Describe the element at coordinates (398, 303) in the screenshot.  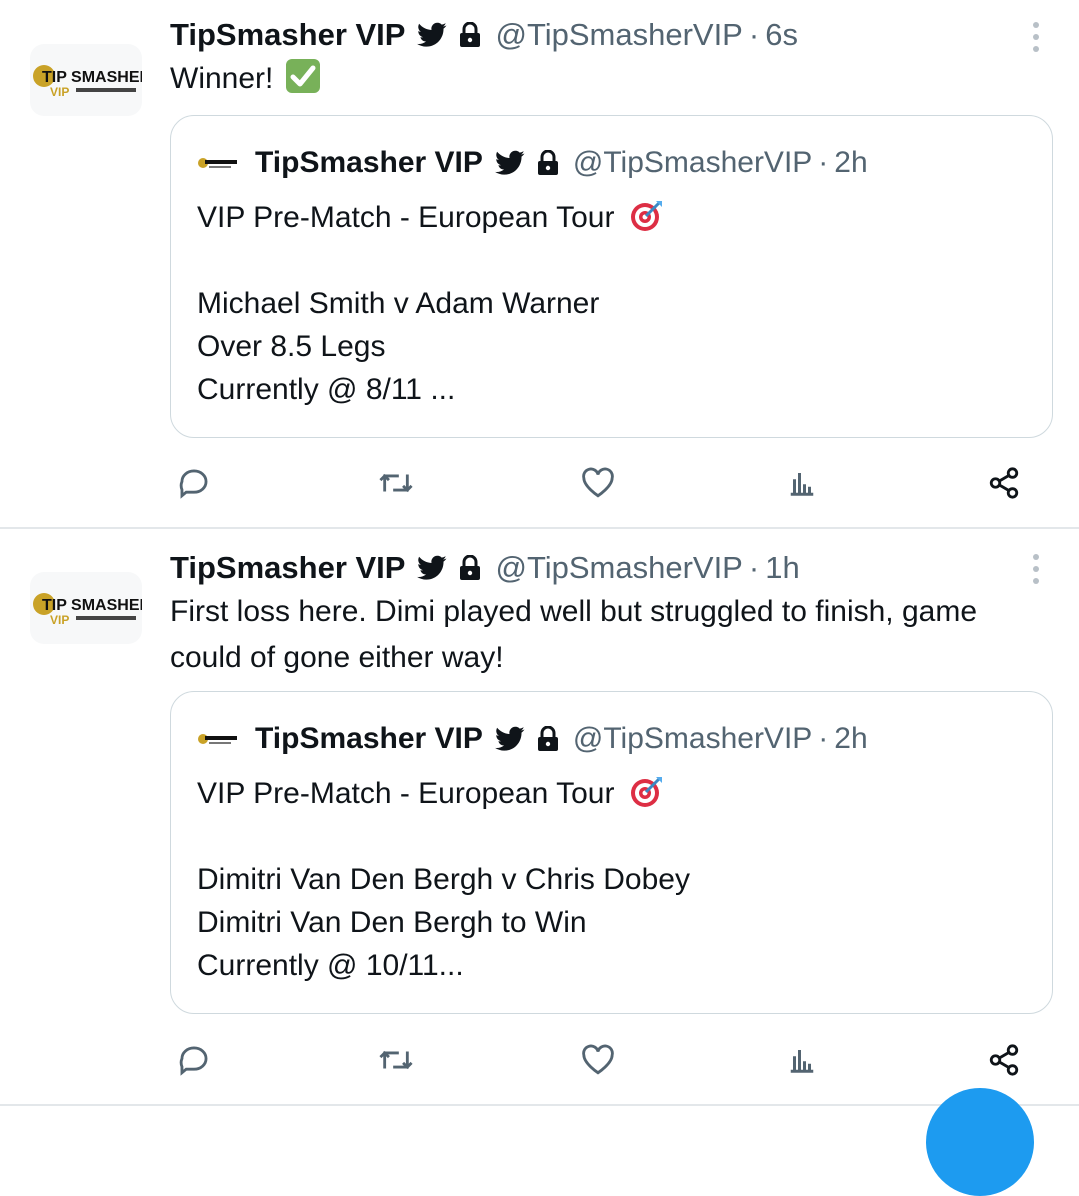
I see `quoted-line: Michael Smith v Adam Warner` at that location.